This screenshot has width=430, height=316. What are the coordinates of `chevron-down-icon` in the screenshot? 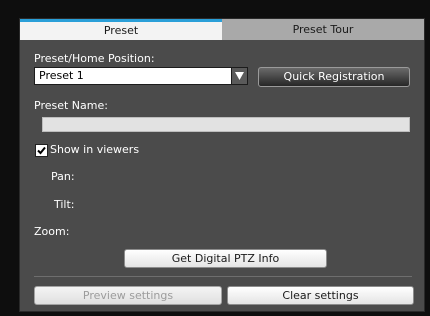 It's located at (239, 76).